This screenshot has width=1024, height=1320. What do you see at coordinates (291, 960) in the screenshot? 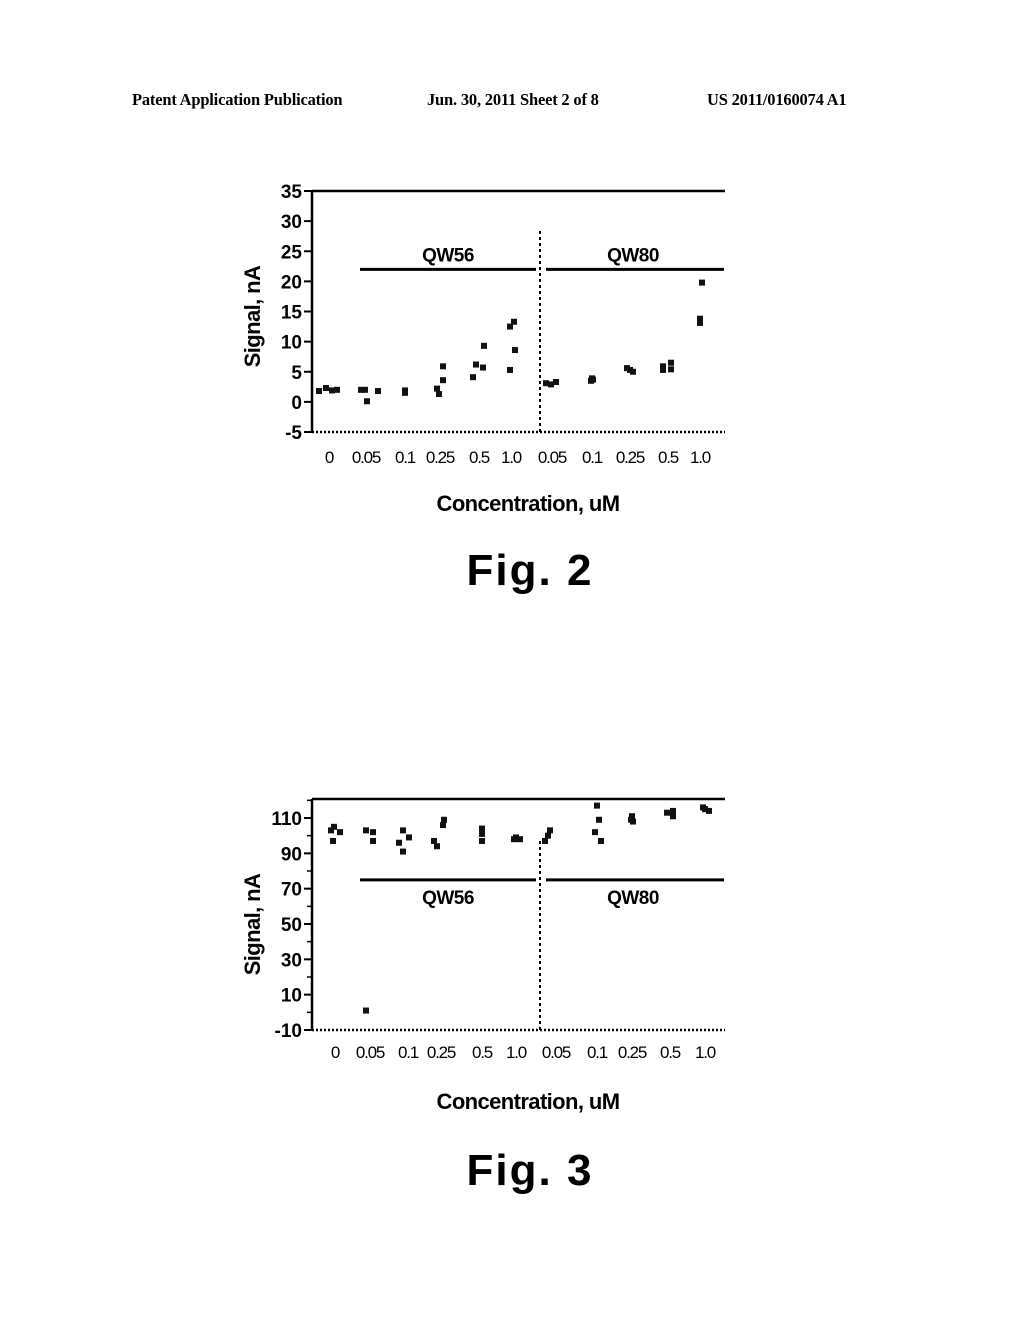
I see `y-tick-label: 30` at bounding box center [291, 960].